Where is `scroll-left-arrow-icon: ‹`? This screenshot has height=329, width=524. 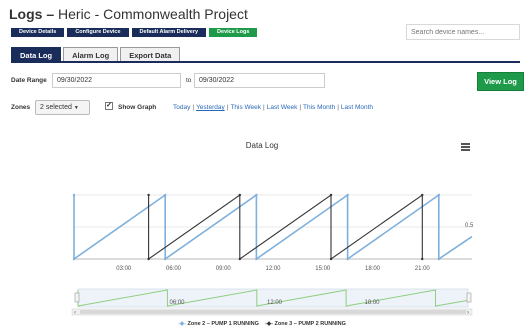
scroll-left-arrow-icon: ‹ is located at coordinates (75, 313).